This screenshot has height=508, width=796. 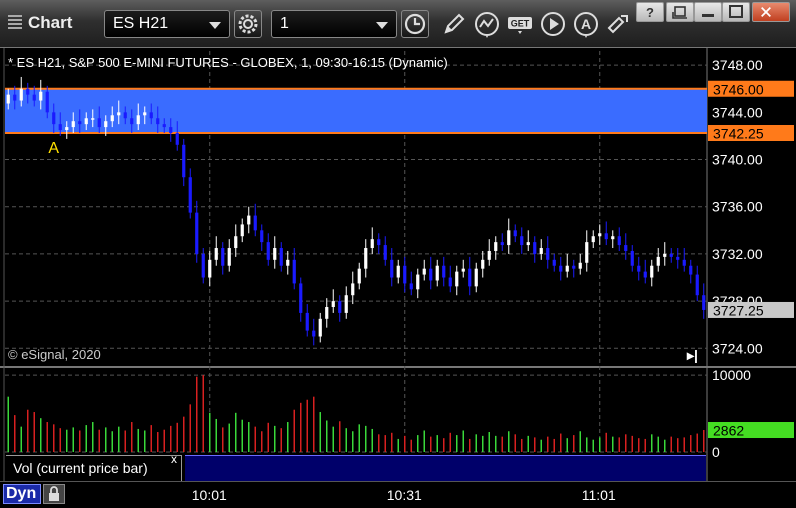 I want to click on title-bar: Chart ES H21 1 GET A ?, so click(x=398, y=24).